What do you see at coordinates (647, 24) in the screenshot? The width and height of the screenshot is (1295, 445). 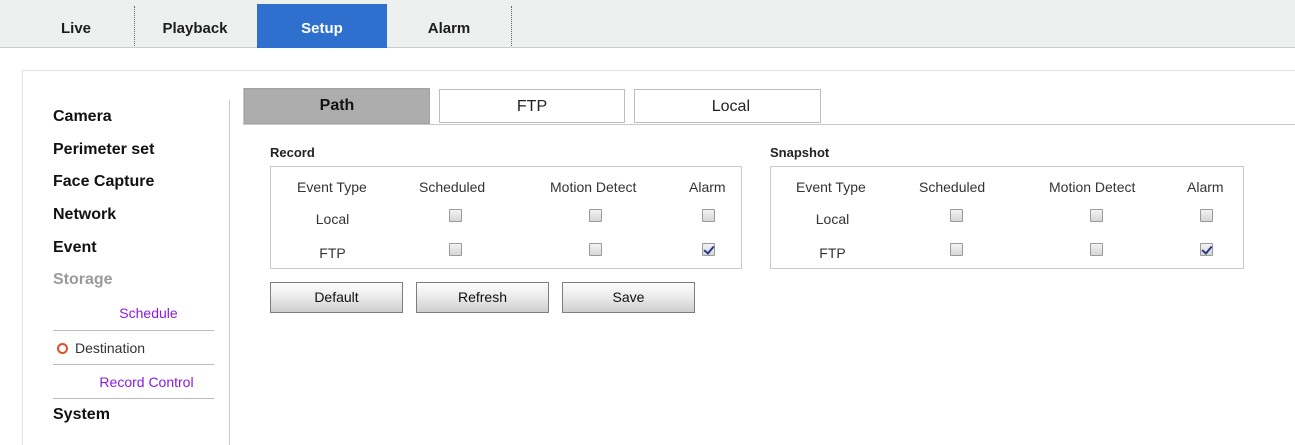 I see `top-nav-bar: Live Playback Setup Alarm` at bounding box center [647, 24].